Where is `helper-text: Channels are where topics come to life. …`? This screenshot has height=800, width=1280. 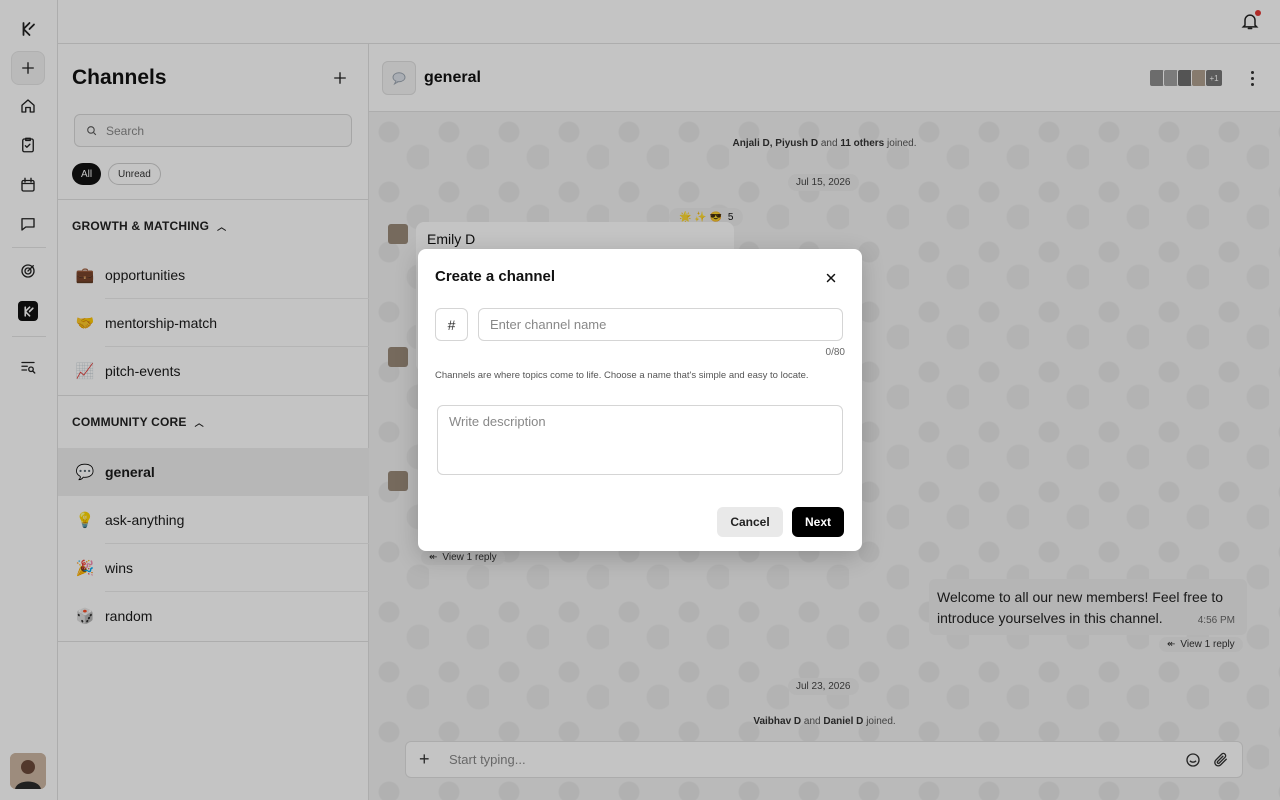
helper-text: Channels are where topics come to life. … is located at coordinates (622, 375).